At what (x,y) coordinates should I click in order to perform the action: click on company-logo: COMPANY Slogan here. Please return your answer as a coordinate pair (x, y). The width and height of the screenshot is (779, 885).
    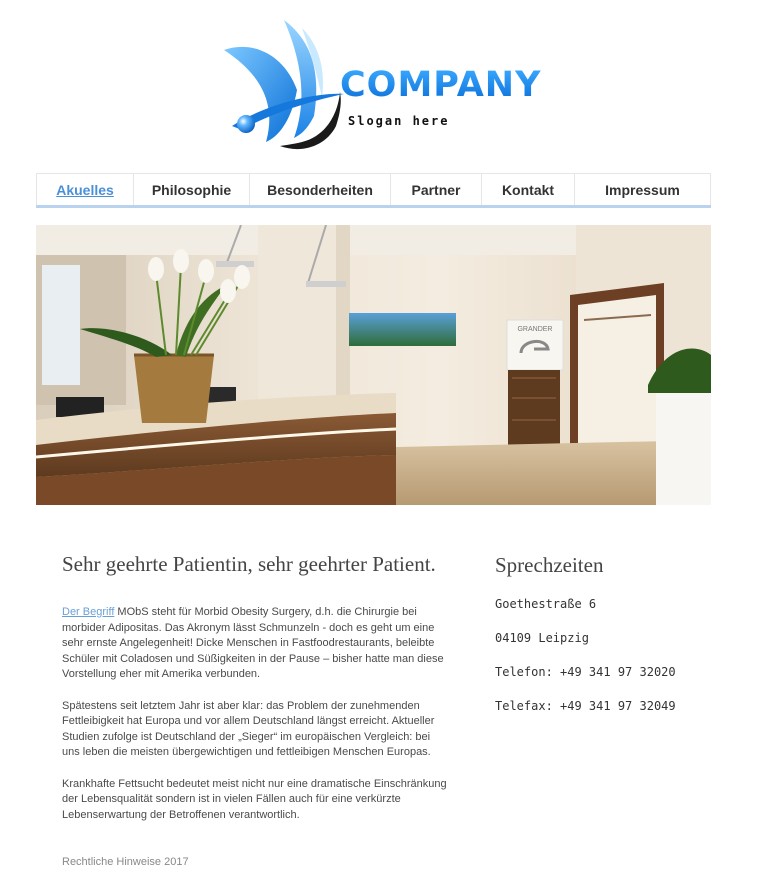
    Looking at the image, I should click on (382, 88).